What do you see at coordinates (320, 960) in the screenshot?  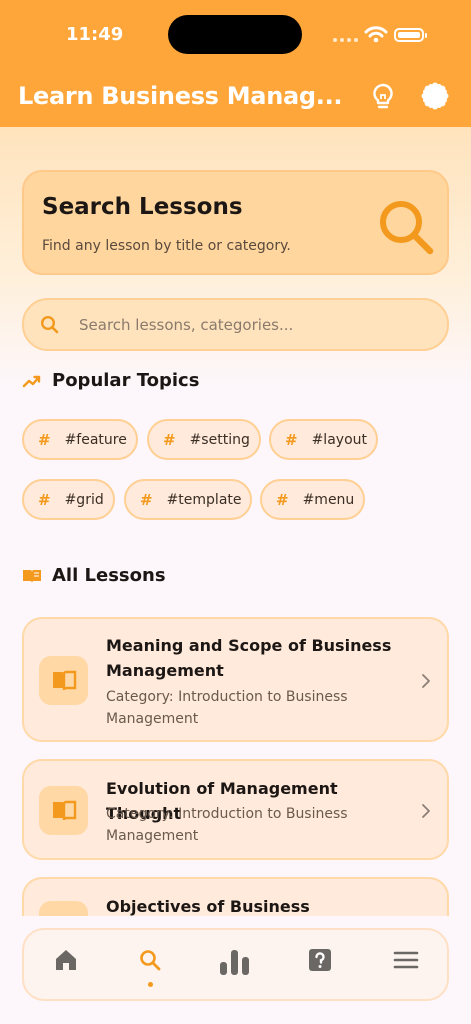 I see `help-icon` at bounding box center [320, 960].